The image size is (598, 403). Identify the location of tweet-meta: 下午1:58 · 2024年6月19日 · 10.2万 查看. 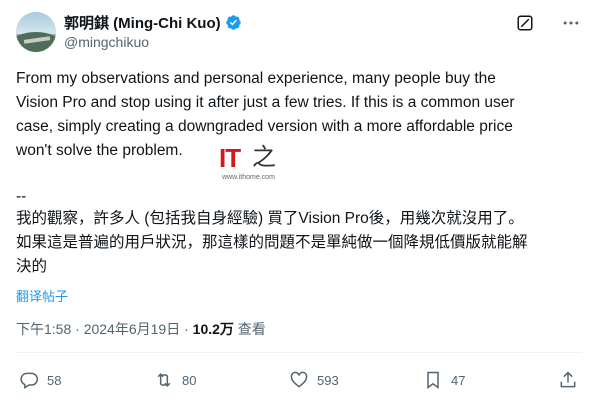
(141, 329).